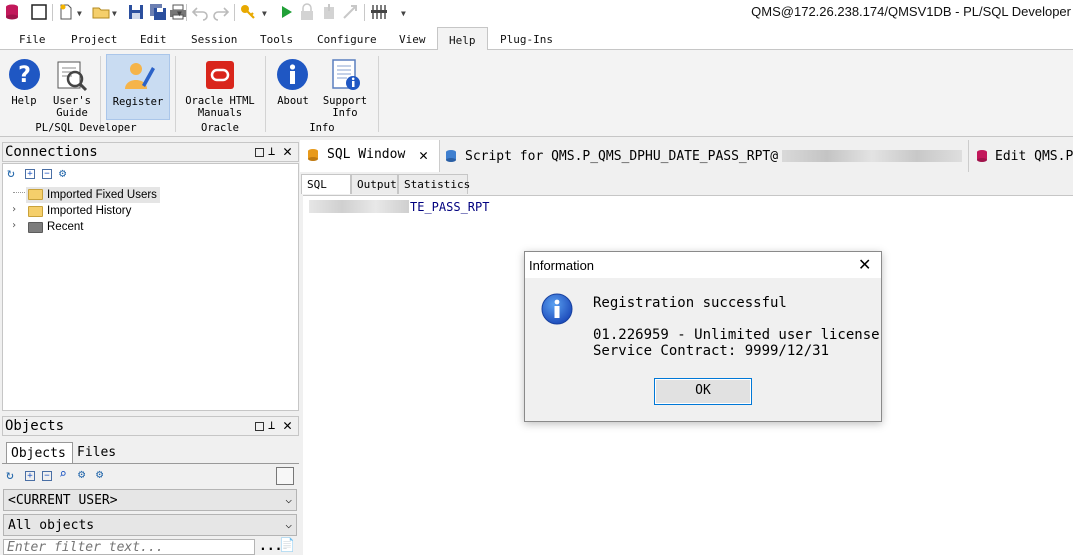 Image resolution: width=1073 pixels, height=555 pixels. What do you see at coordinates (150, 525) in the screenshot?
I see `object-type-combo: All objects ⌵` at bounding box center [150, 525].